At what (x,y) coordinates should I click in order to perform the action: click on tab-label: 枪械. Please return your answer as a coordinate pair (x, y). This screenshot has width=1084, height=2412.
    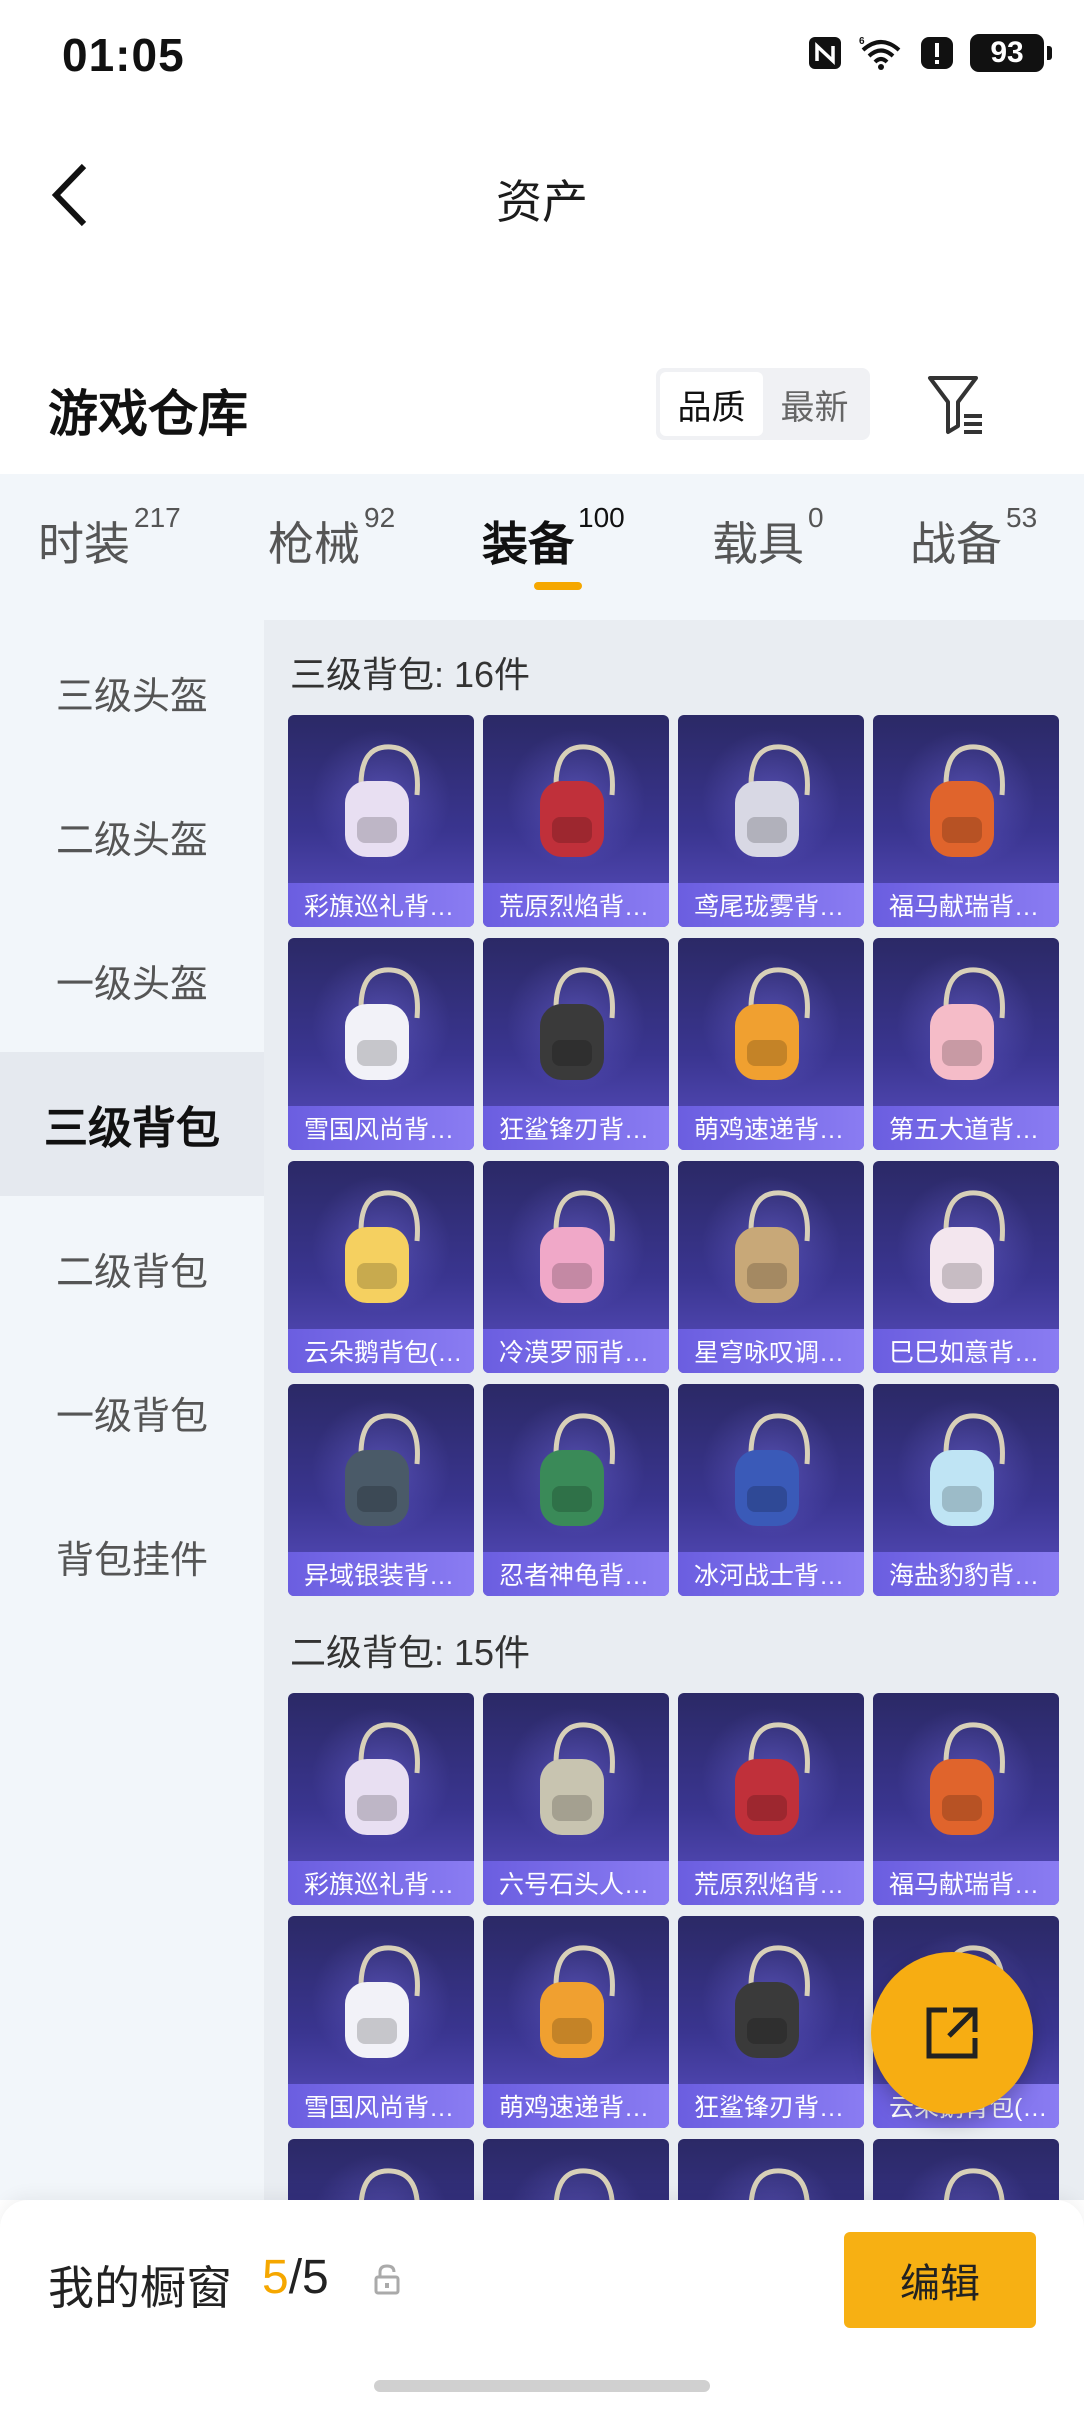
    Looking at the image, I should click on (314, 544).